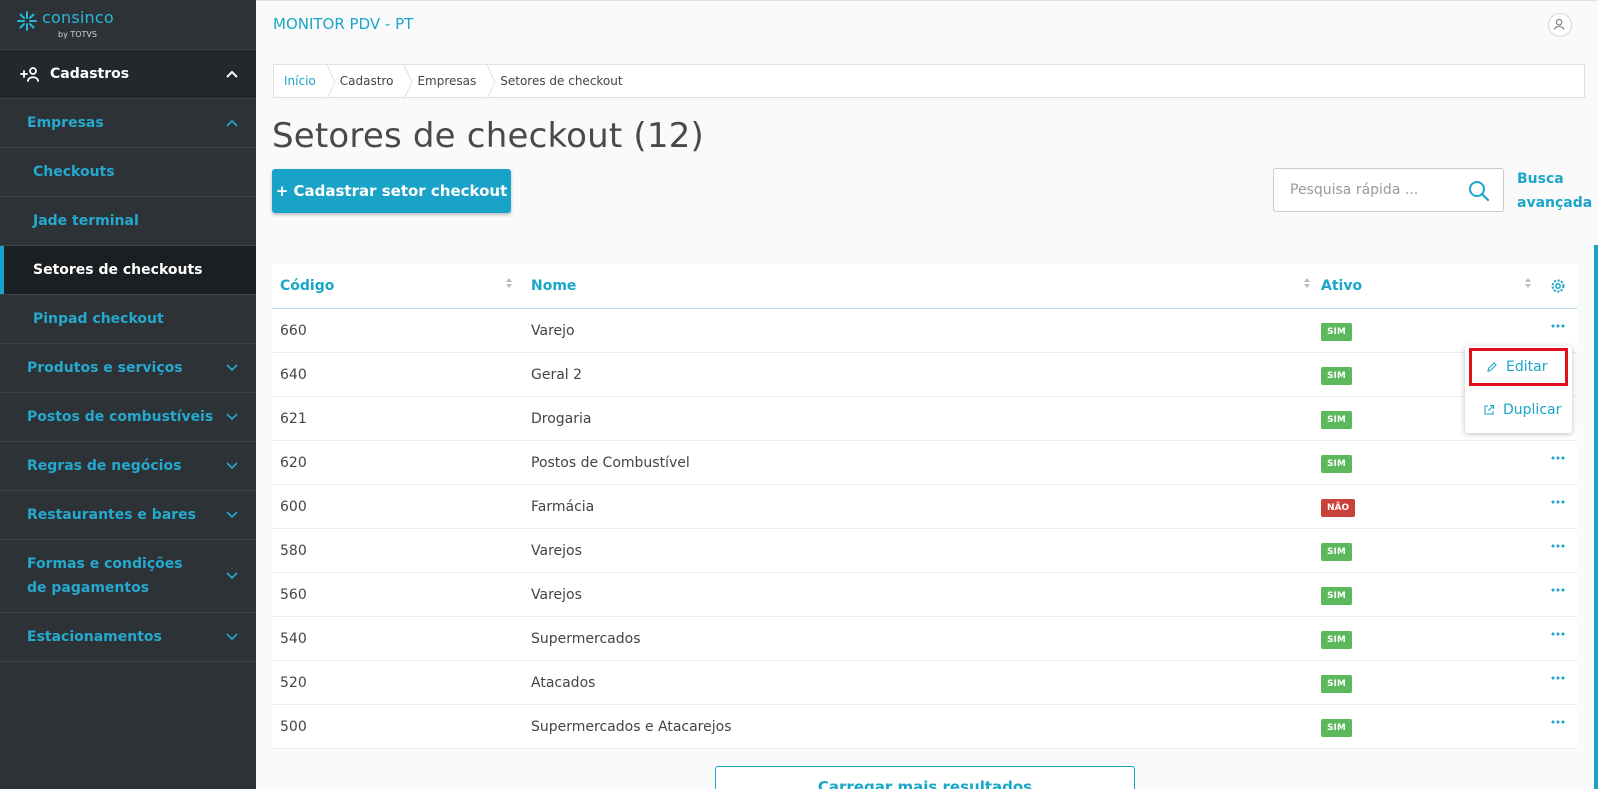  I want to click on table-row: 520 Atacados SIM, so click(924, 683).